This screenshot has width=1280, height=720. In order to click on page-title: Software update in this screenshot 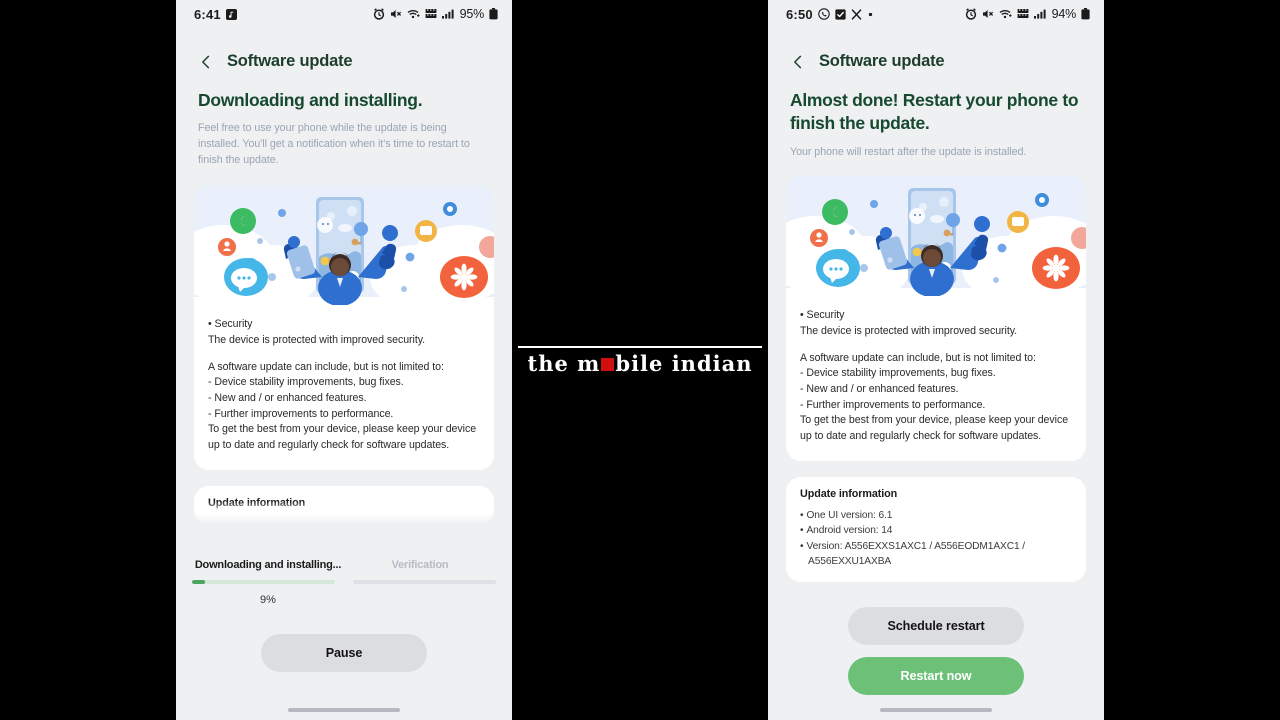, I will do `click(290, 61)`.